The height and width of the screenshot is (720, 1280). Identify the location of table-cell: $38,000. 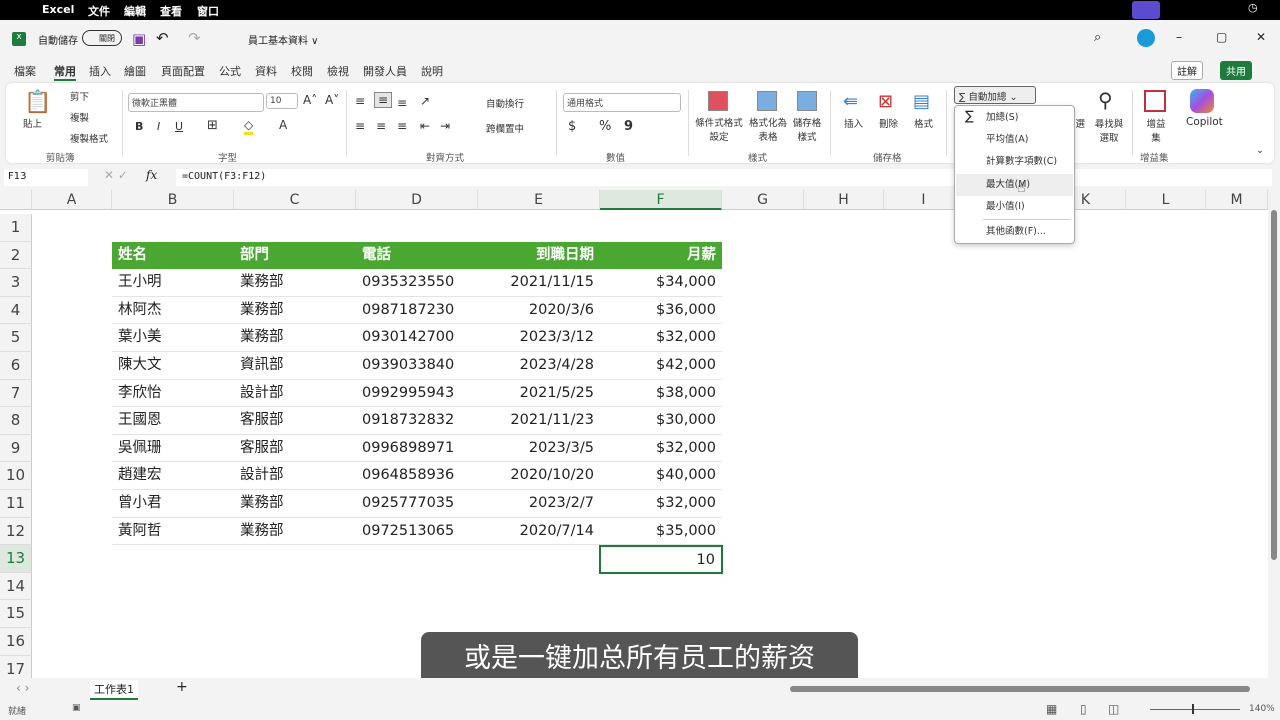
(661, 394).